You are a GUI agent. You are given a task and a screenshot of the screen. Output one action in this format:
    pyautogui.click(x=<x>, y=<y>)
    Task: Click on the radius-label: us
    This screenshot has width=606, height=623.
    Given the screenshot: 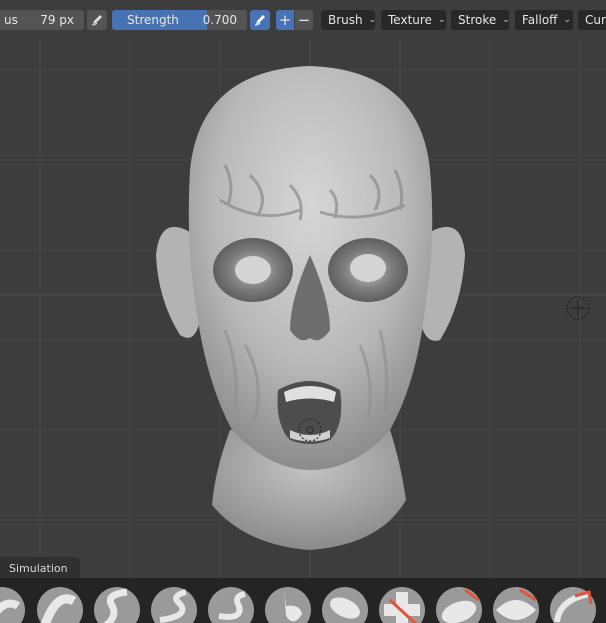 What is the action you would take?
    pyautogui.click(x=11, y=20)
    